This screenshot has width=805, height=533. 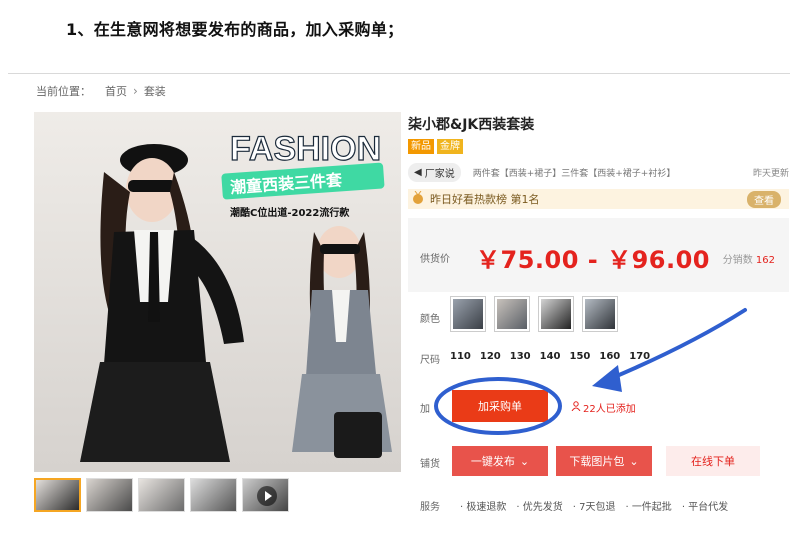 I want to click on speaker-icon: ◀, so click(x=418, y=172).